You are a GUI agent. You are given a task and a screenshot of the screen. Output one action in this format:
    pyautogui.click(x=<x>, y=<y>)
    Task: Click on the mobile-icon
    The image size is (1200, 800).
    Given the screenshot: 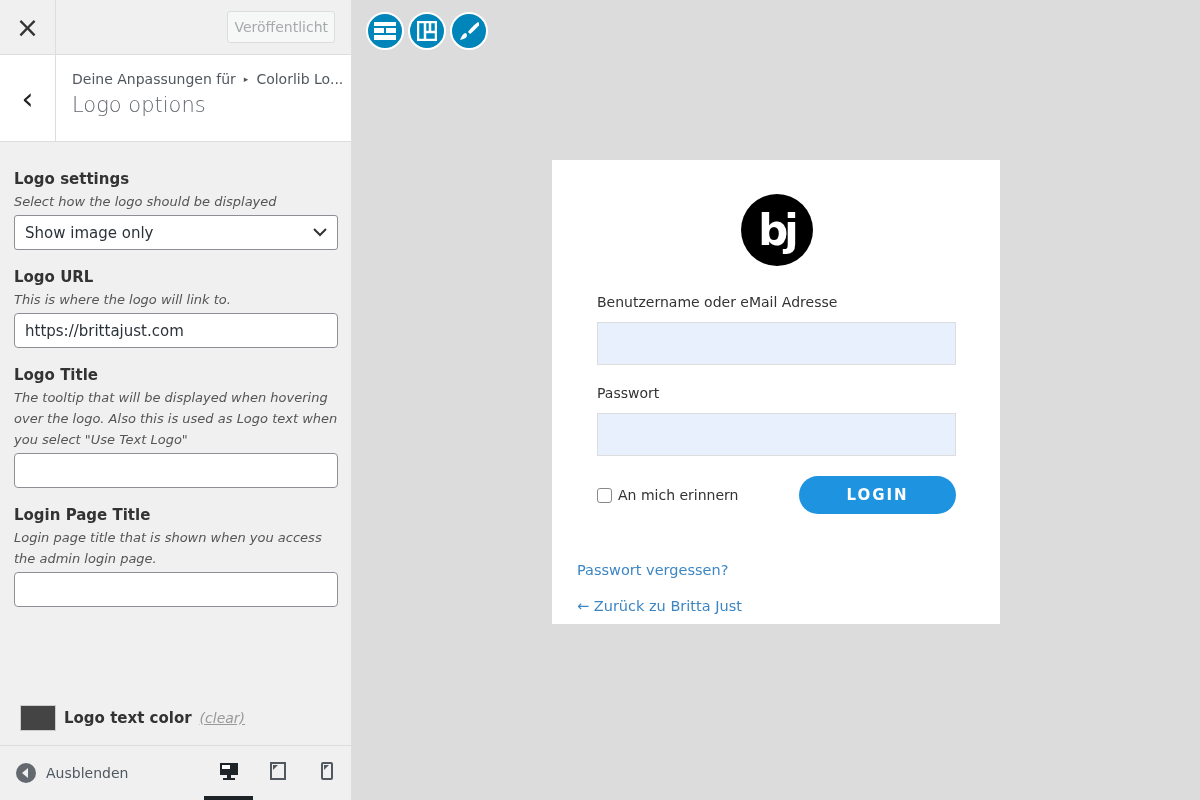 What is the action you would take?
    pyautogui.click(x=326, y=771)
    